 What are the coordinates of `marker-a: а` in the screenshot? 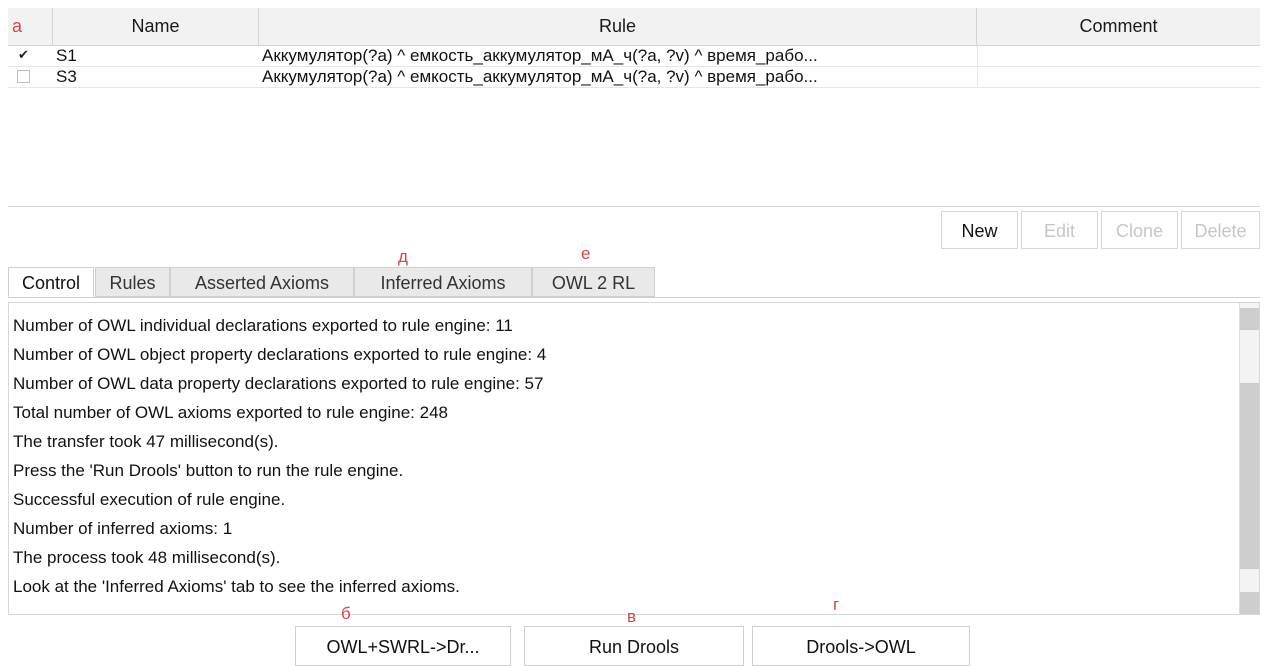 It's located at (30, 26).